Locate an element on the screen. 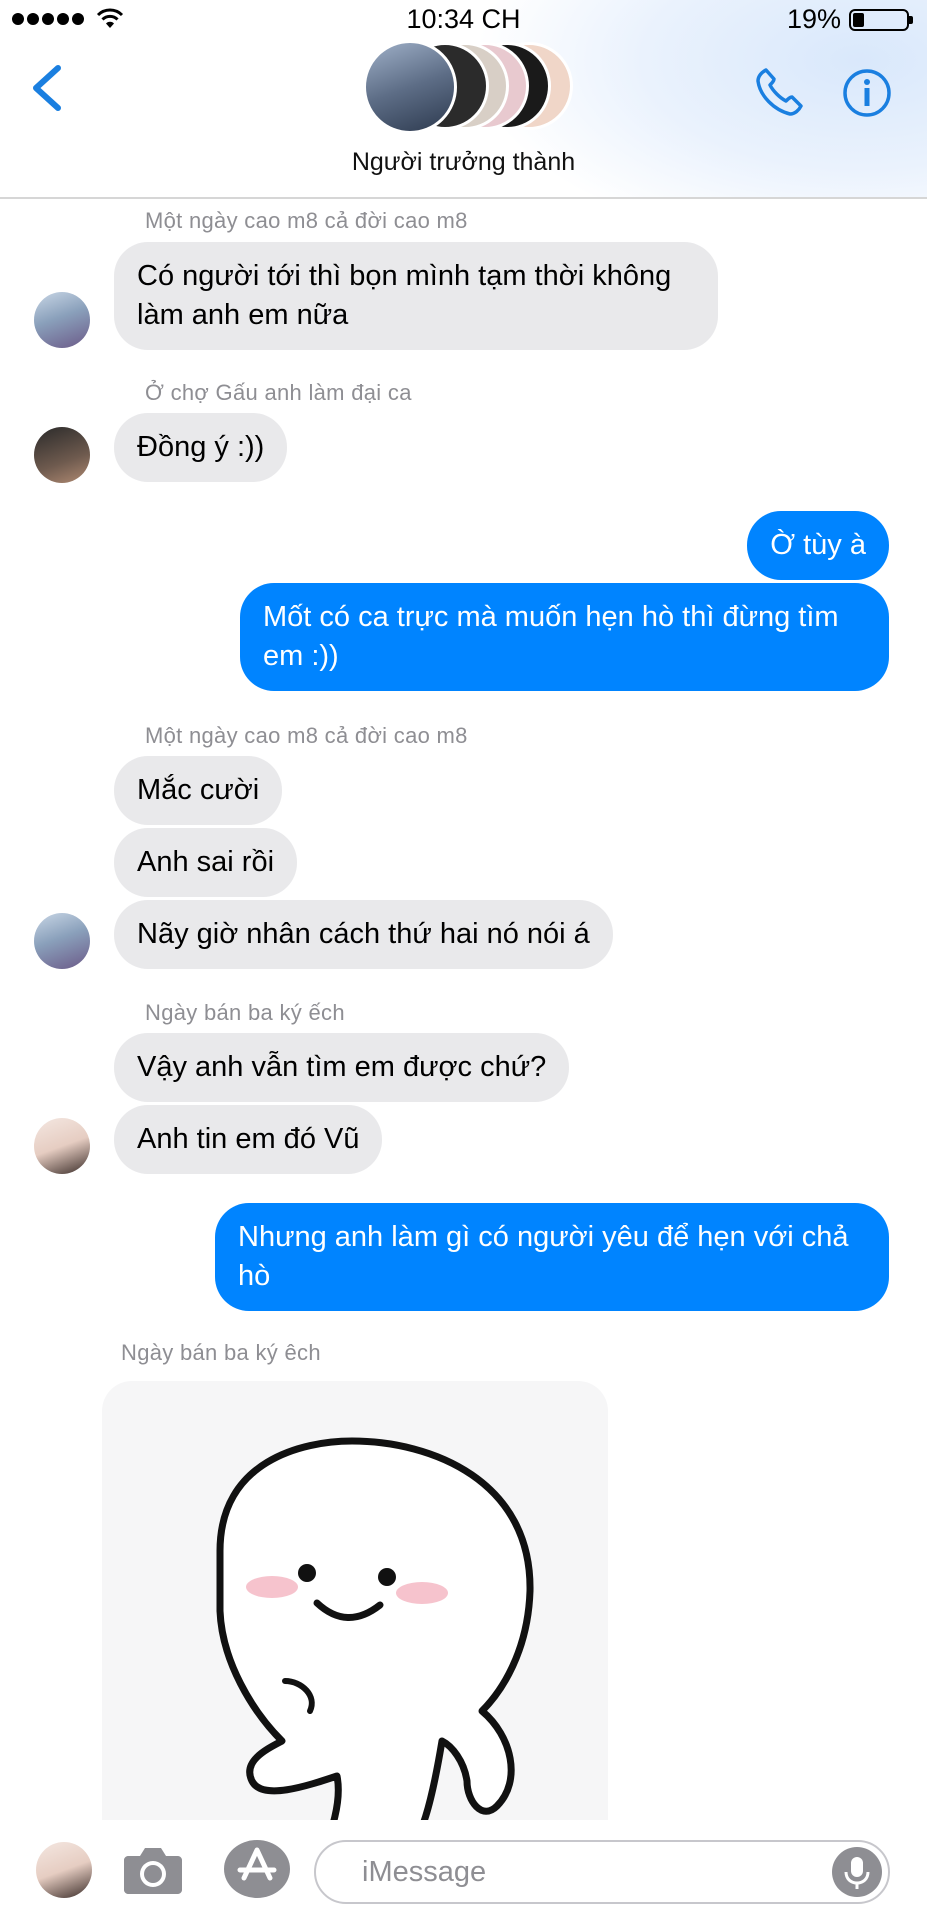 This screenshot has width=927, height=1920. battery-percentage: 19% is located at coordinates (813, 19).